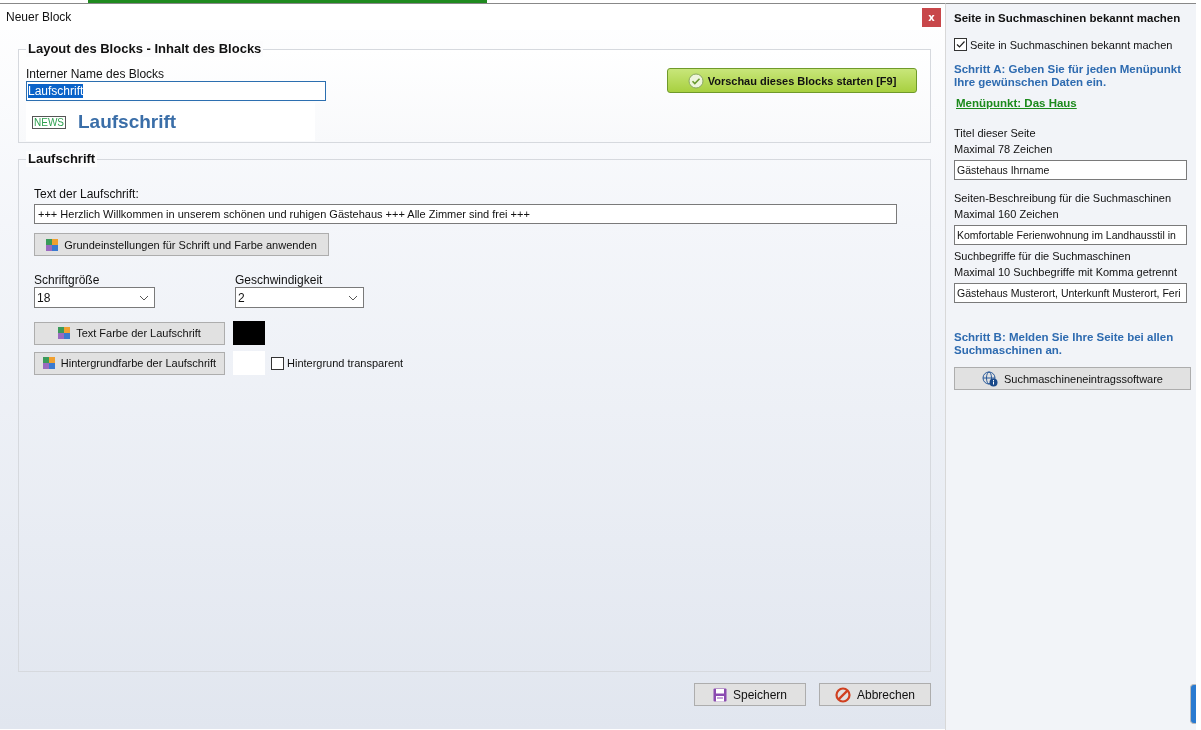  Describe the element at coordinates (181, 244) in the screenshot. I see `defaults-button: Grundeinstellungen für Schrift und Farbe anwenden` at that location.